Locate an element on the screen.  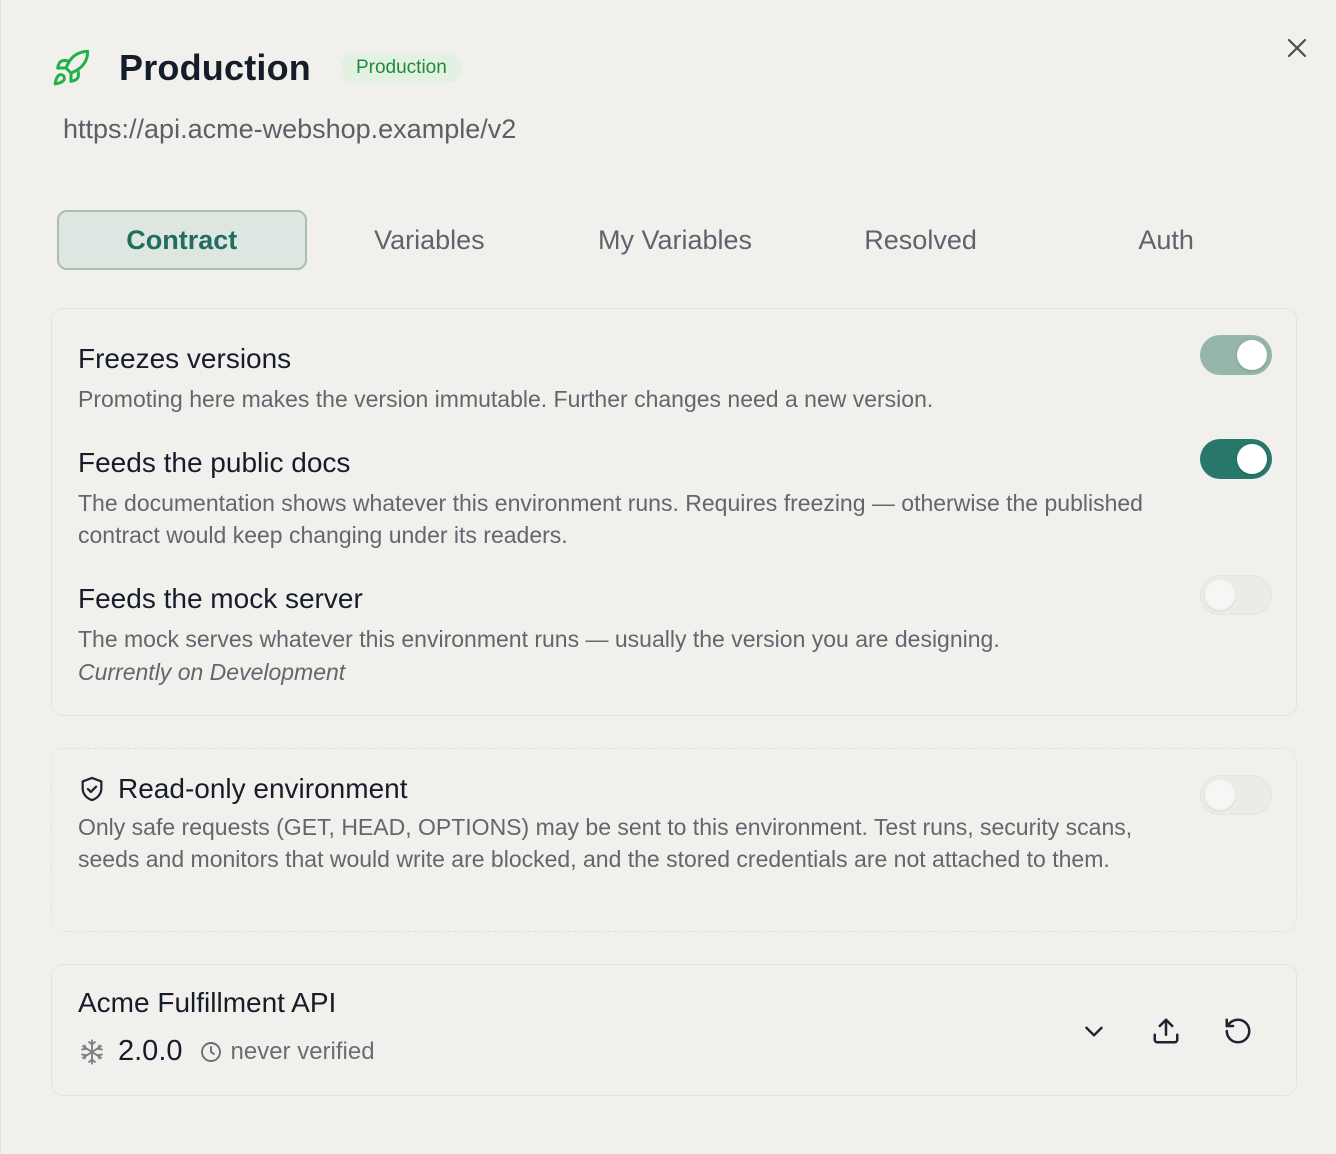
api-actions is located at coordinates (1148, 1031).